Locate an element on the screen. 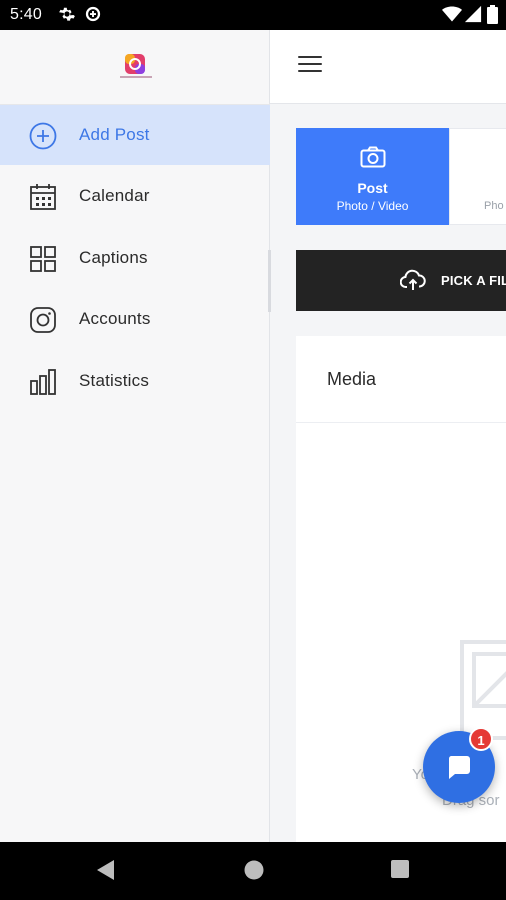 Image resolution: width=506 pixels, height=900 pixels. chat-button: 1 is located at coordinates (459, 765).